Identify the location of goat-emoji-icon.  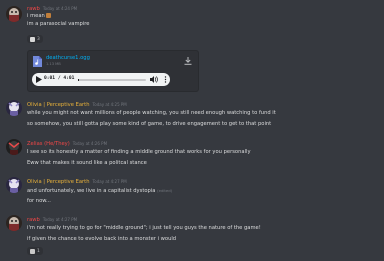
(32, 251).